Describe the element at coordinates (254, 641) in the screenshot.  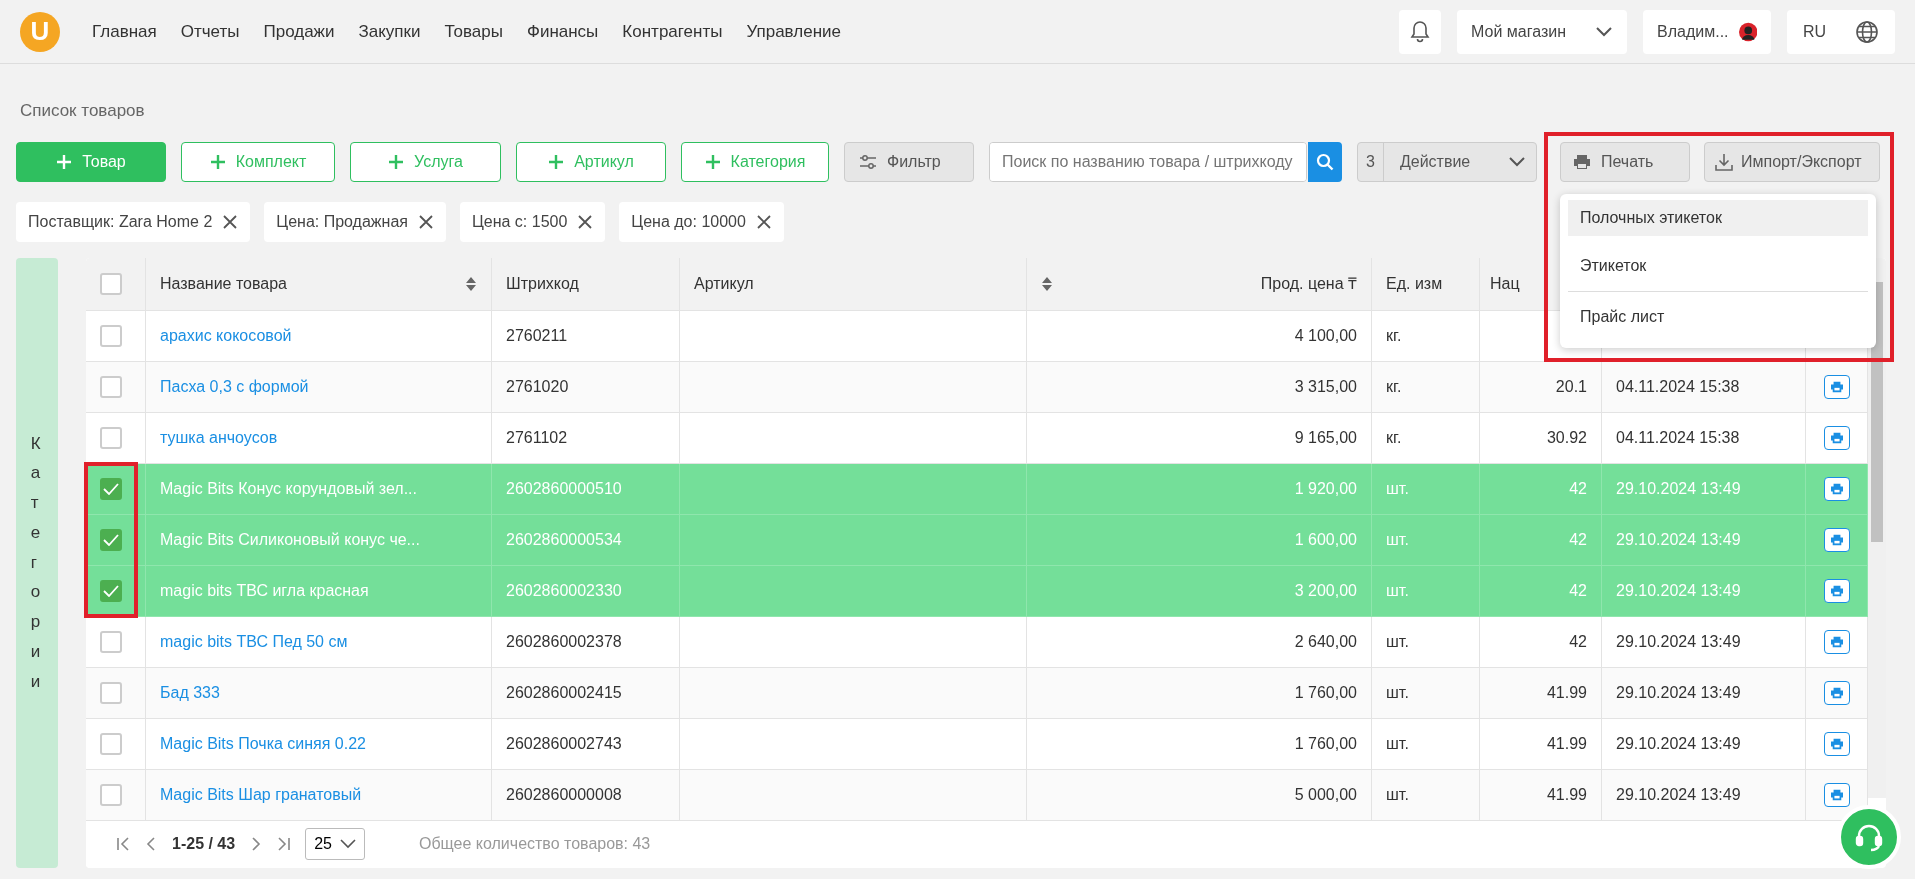
I see `product-link: magic bits ТВС Пед 50 см` at that location.